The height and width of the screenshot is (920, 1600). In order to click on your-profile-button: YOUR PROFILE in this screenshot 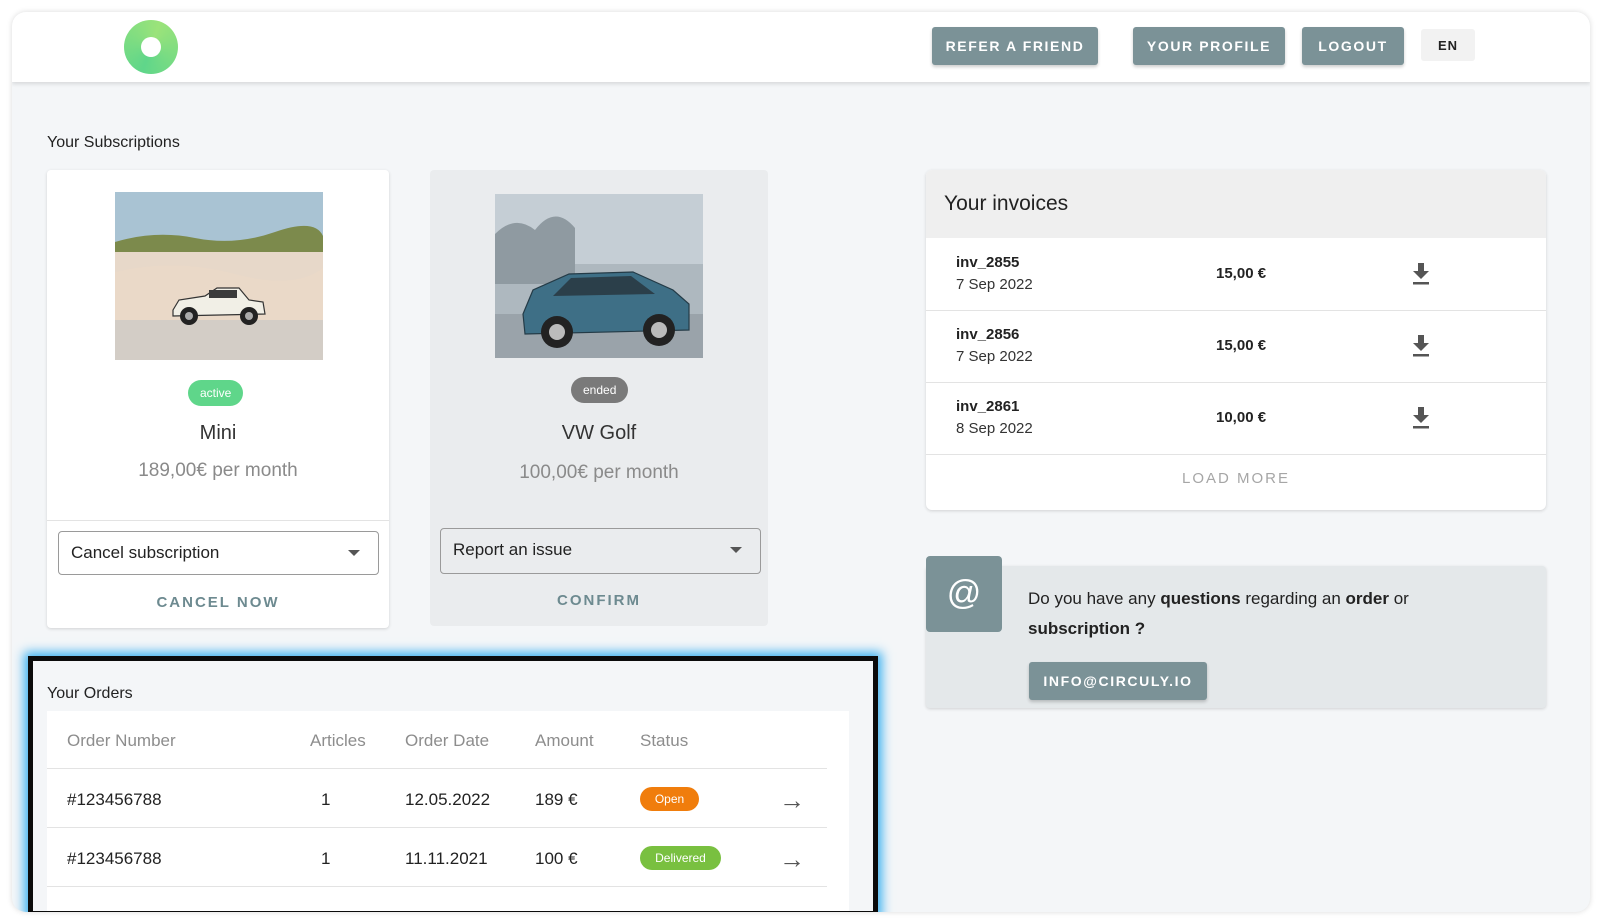, I will do `click(1209, 46)`.